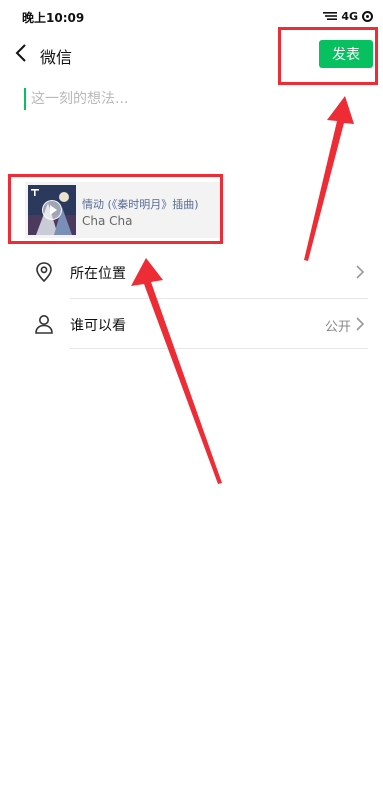  What do you see at coordinates (22, 53) in the screenshot?
I see `chevron-left-icon` at bounding box center [22, 53].